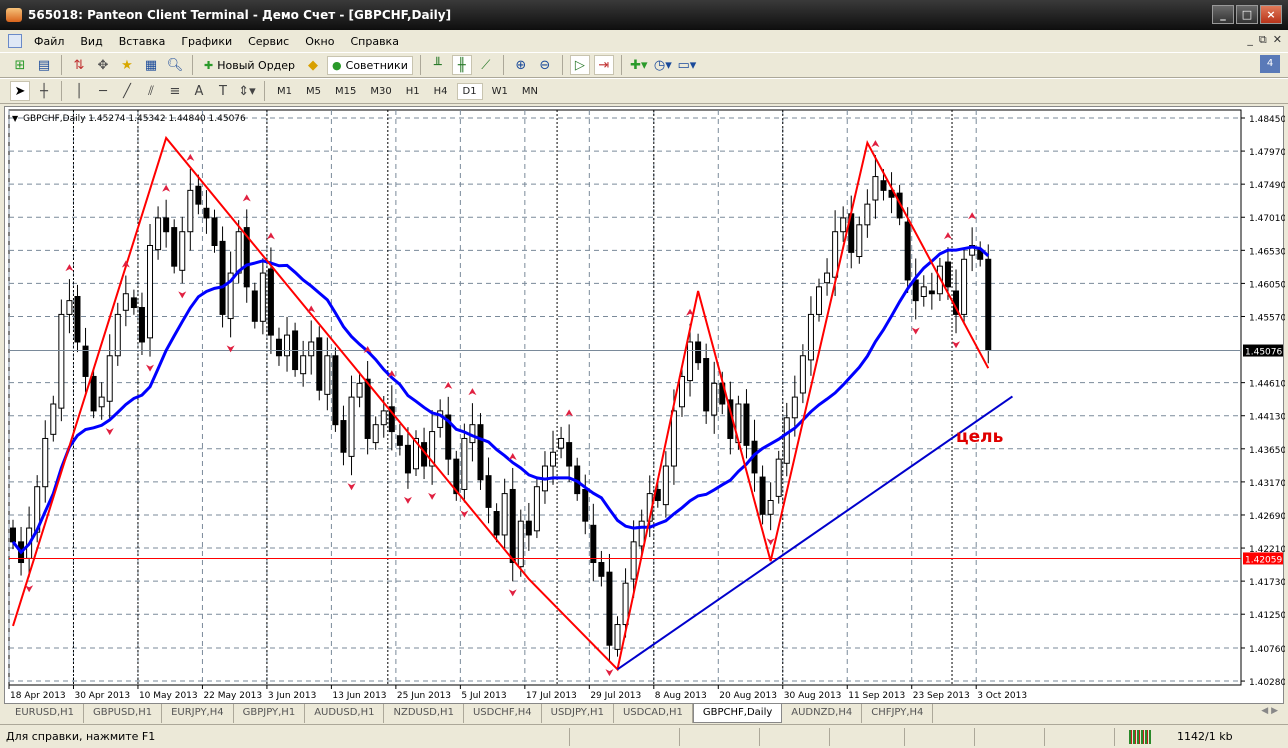 This screenshot has width=1288, height=748. Describe the element at coordinates (438, 65) in the screenshot. I see `bar-chart-icon: ╨` at that location.